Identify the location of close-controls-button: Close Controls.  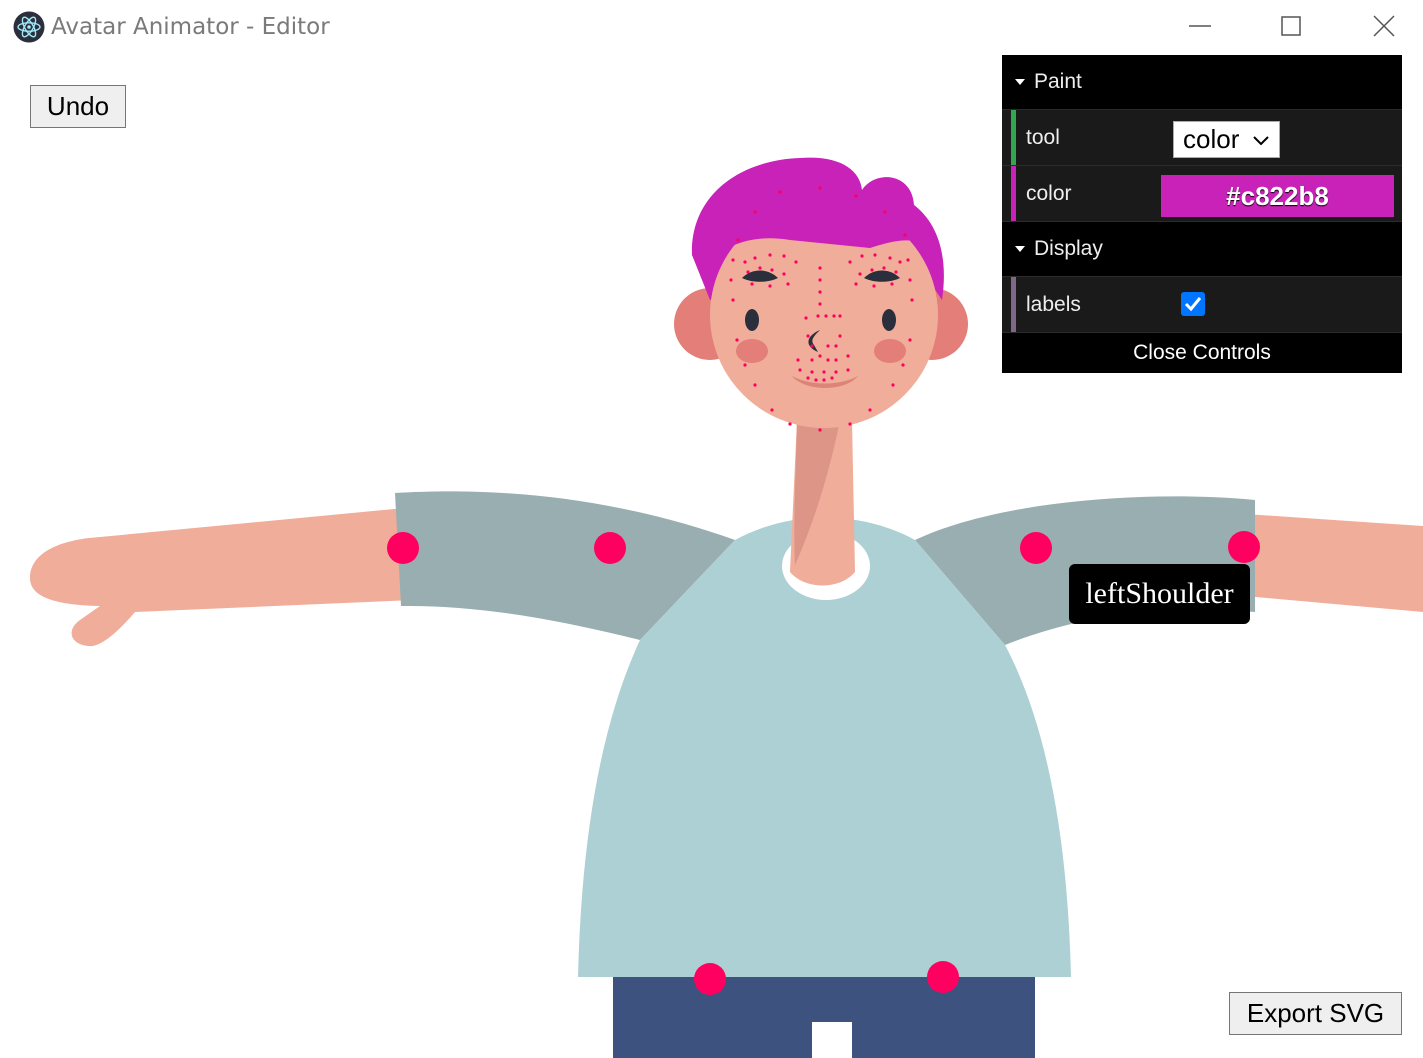
(1202, 353).